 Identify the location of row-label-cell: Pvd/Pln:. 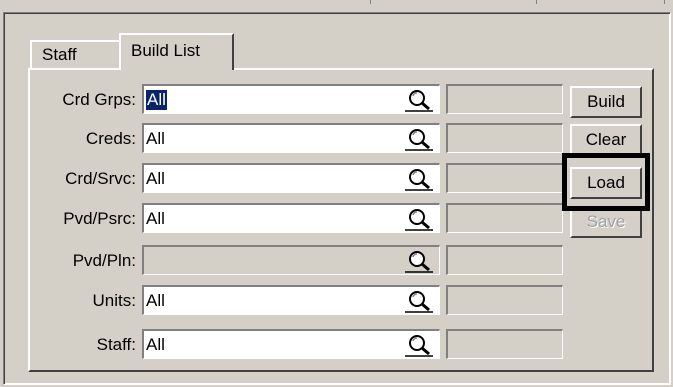
(84, 261).